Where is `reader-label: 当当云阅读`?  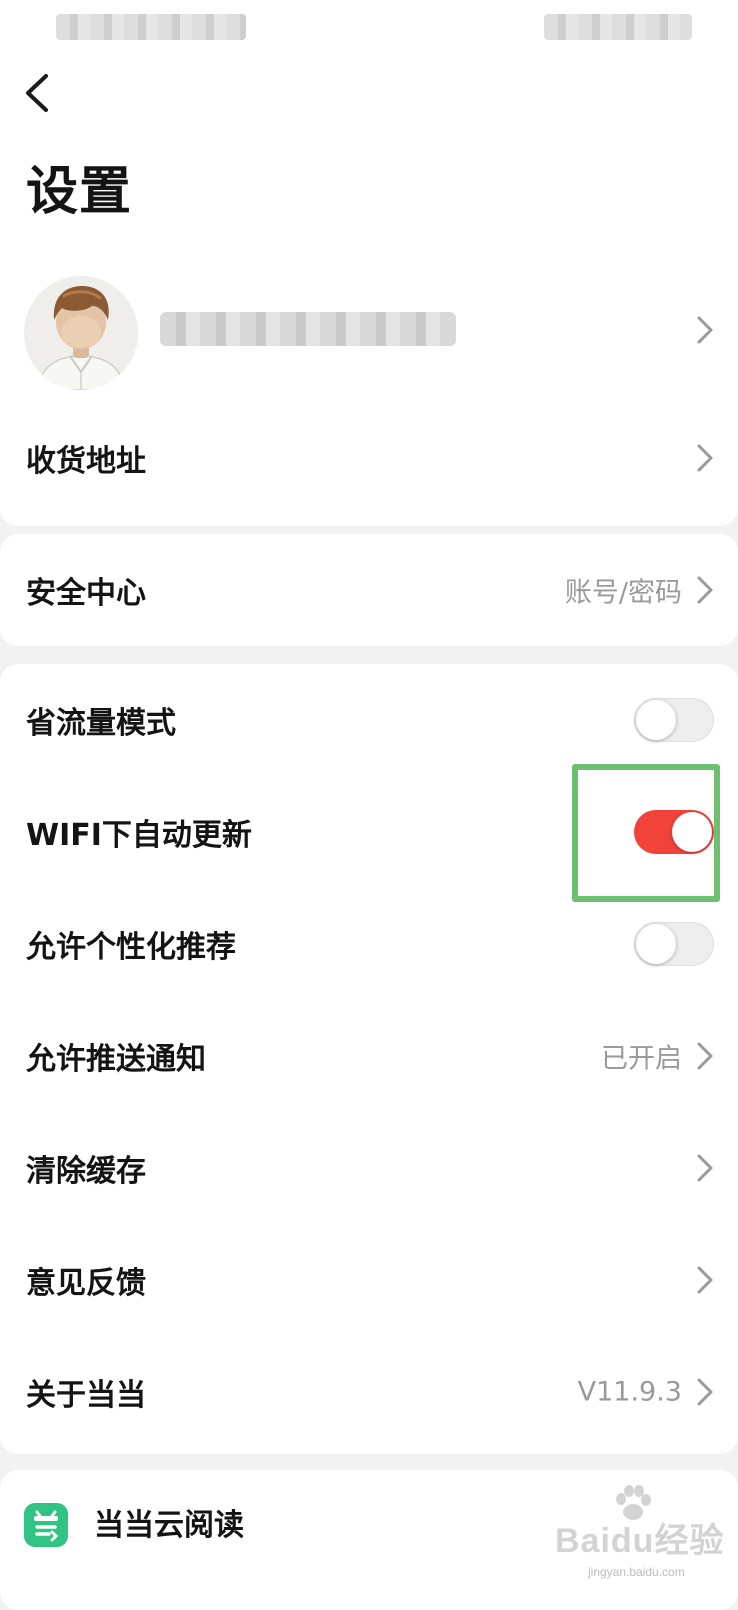 reader-label: 当当云阅读 is located at coordinates (169, 1525).